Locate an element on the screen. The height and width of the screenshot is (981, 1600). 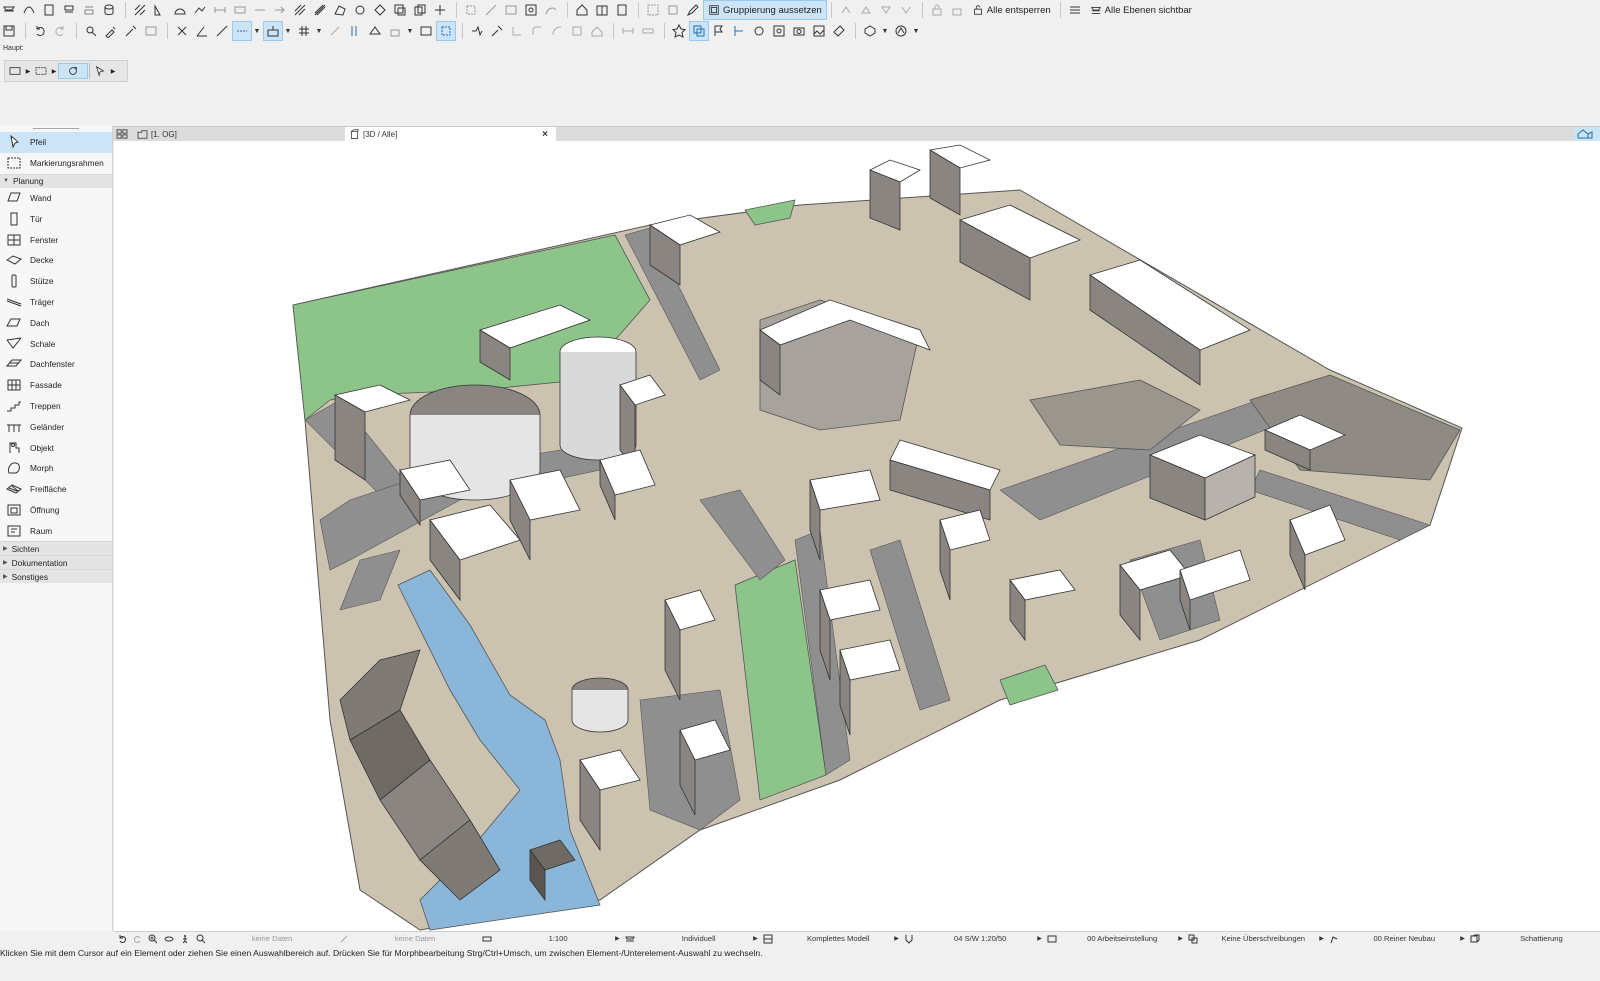
polyline-icon is located at coordinates (200, 10).